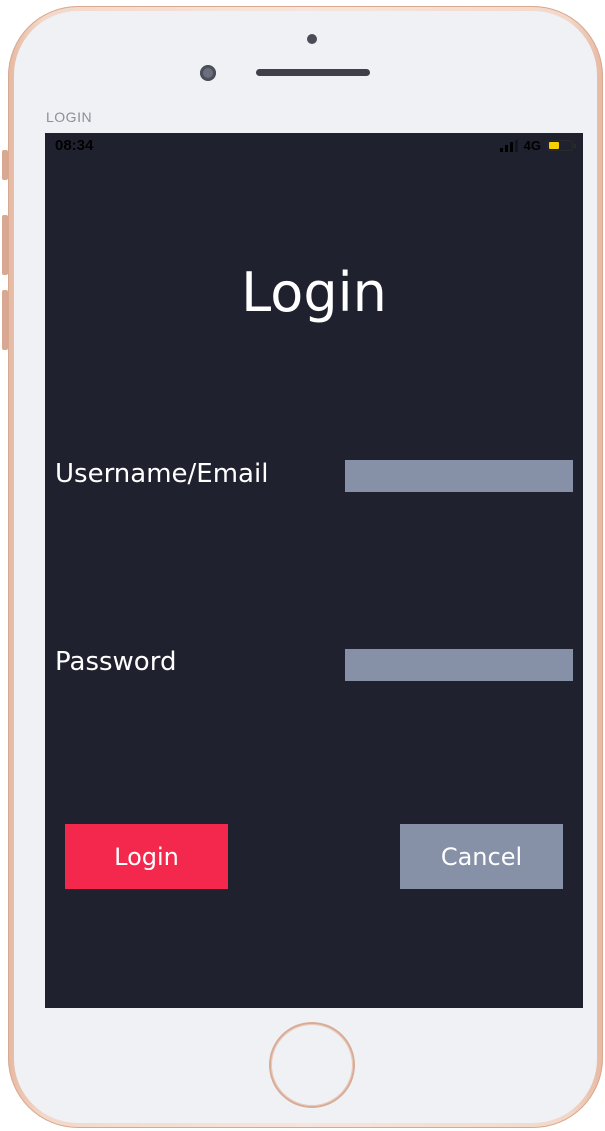 This screenshot has height=1131, width=605. What do you see at coordinates (554, 145) in the screenshot?
I see `battery-level` at bounding box center [554, 145].